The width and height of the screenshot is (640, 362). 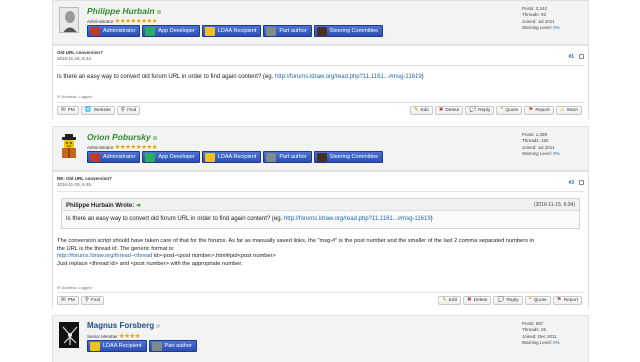 I want to click on report-icon: ⚑, so click(x=531, y=109).